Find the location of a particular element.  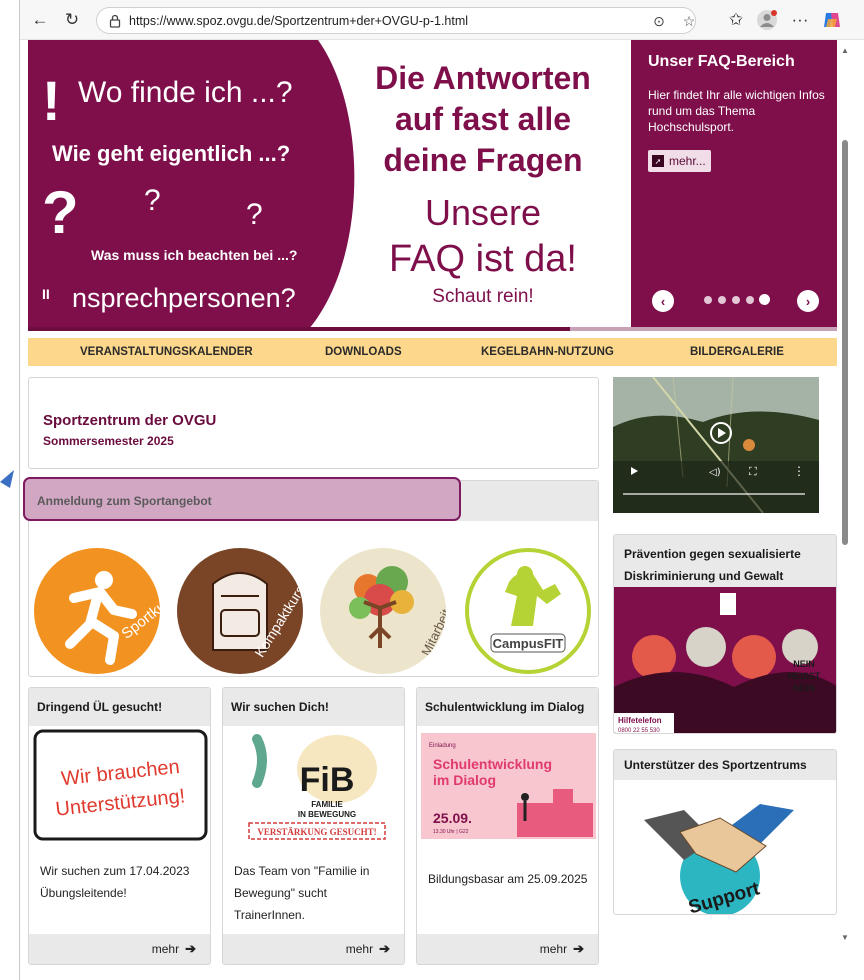

video-frame: ◁) ⛶ ⋮ is located at coordinates (716, 445).